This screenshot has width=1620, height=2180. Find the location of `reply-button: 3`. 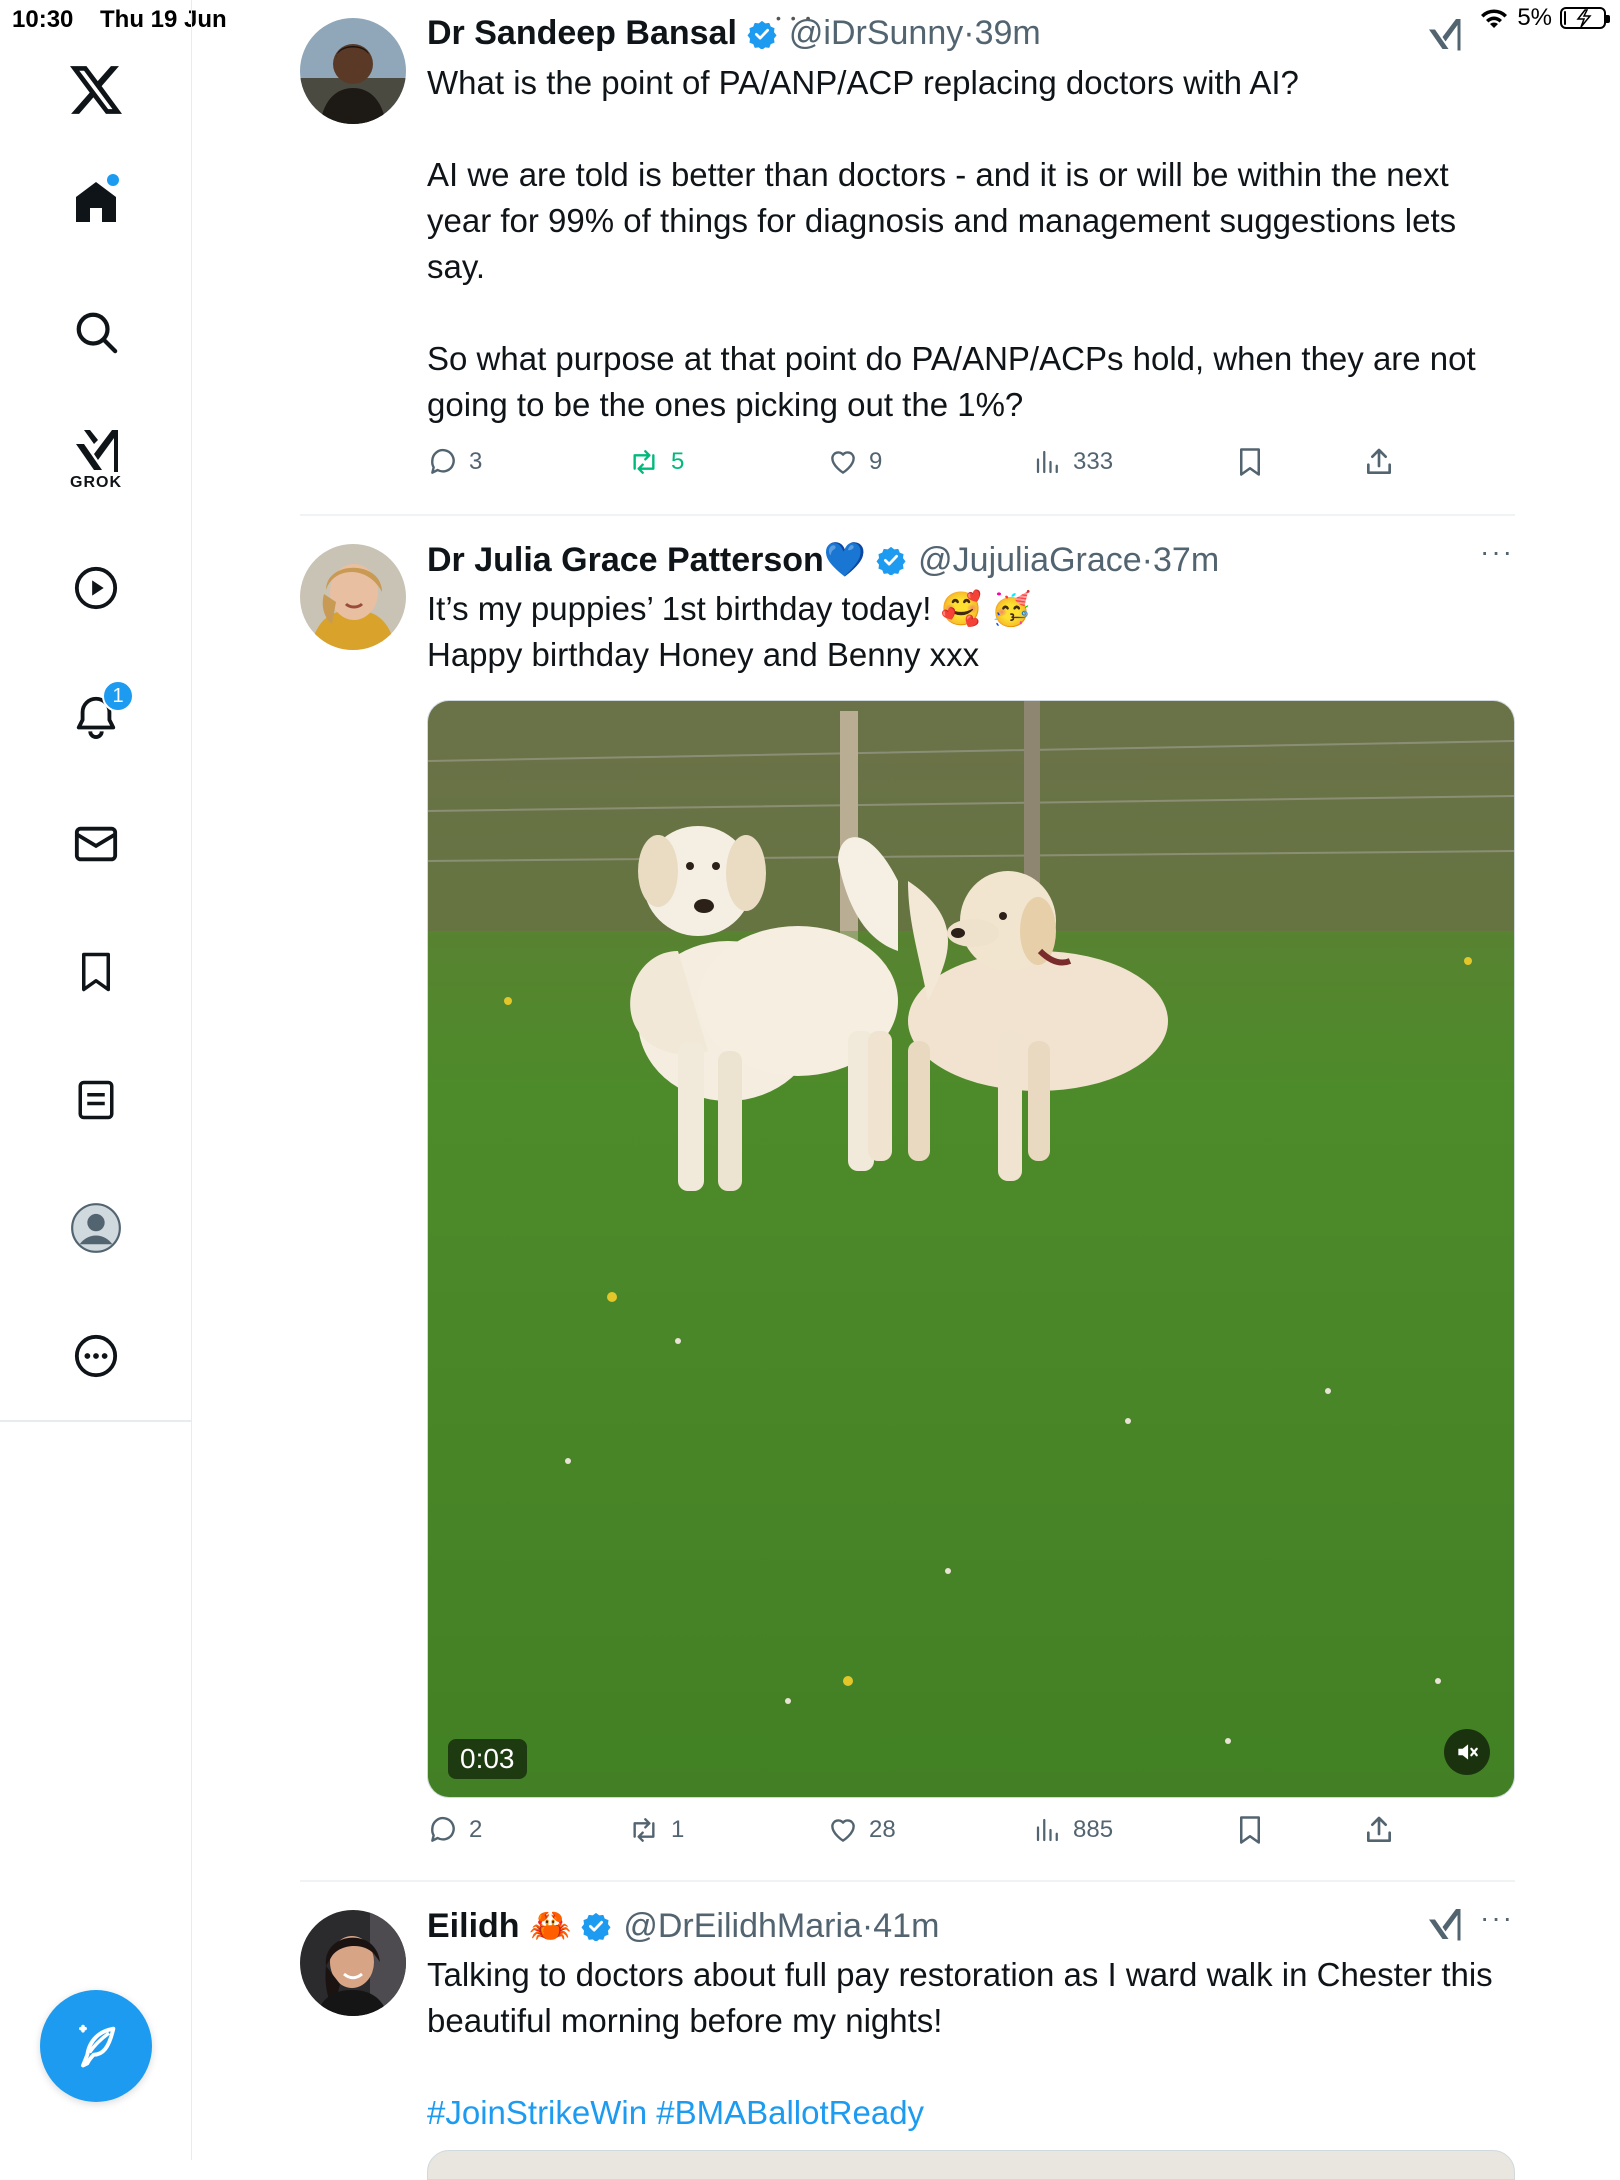

reply-button: 3 is located at coordinates (454, 462).